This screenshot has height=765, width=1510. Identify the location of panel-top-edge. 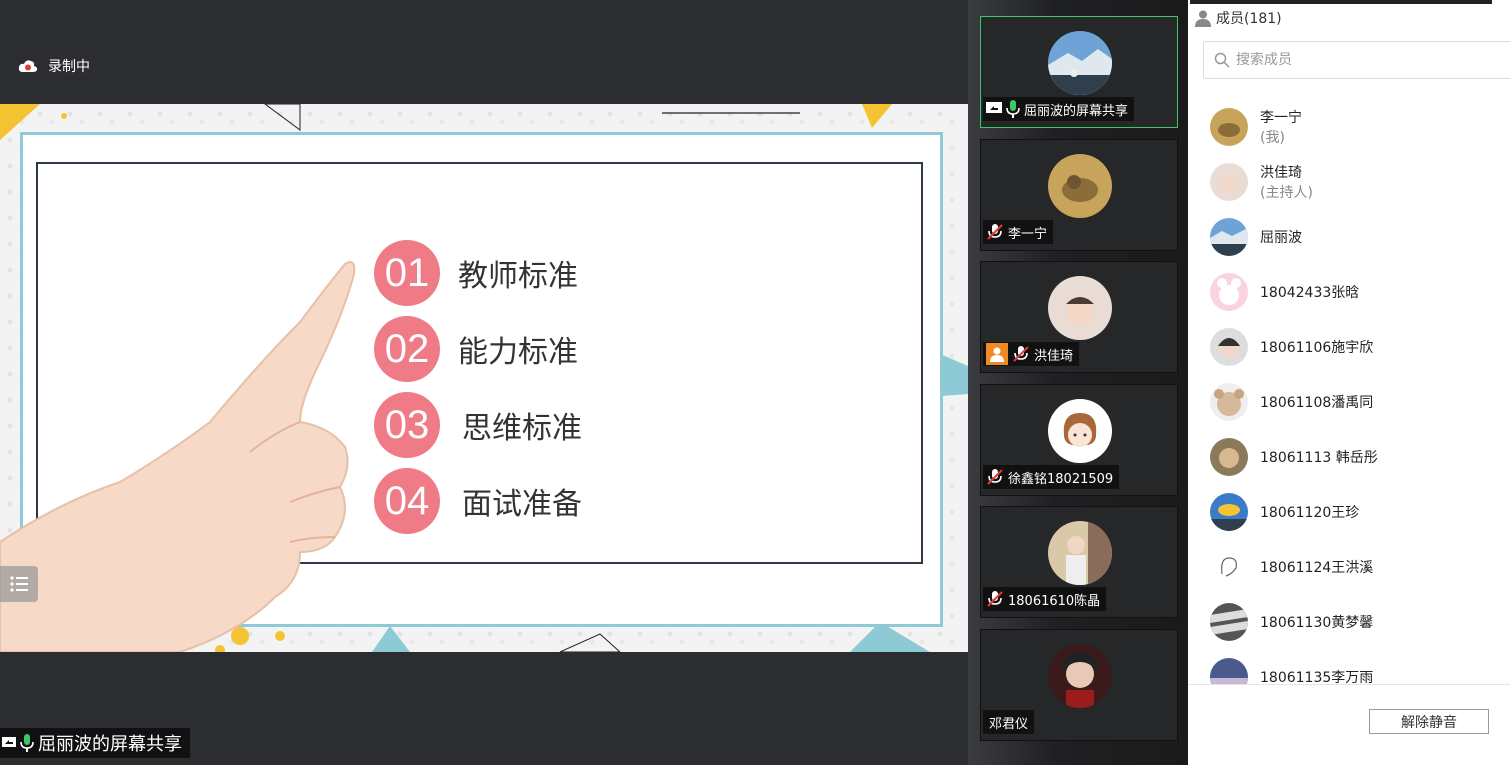
(1341, 2).